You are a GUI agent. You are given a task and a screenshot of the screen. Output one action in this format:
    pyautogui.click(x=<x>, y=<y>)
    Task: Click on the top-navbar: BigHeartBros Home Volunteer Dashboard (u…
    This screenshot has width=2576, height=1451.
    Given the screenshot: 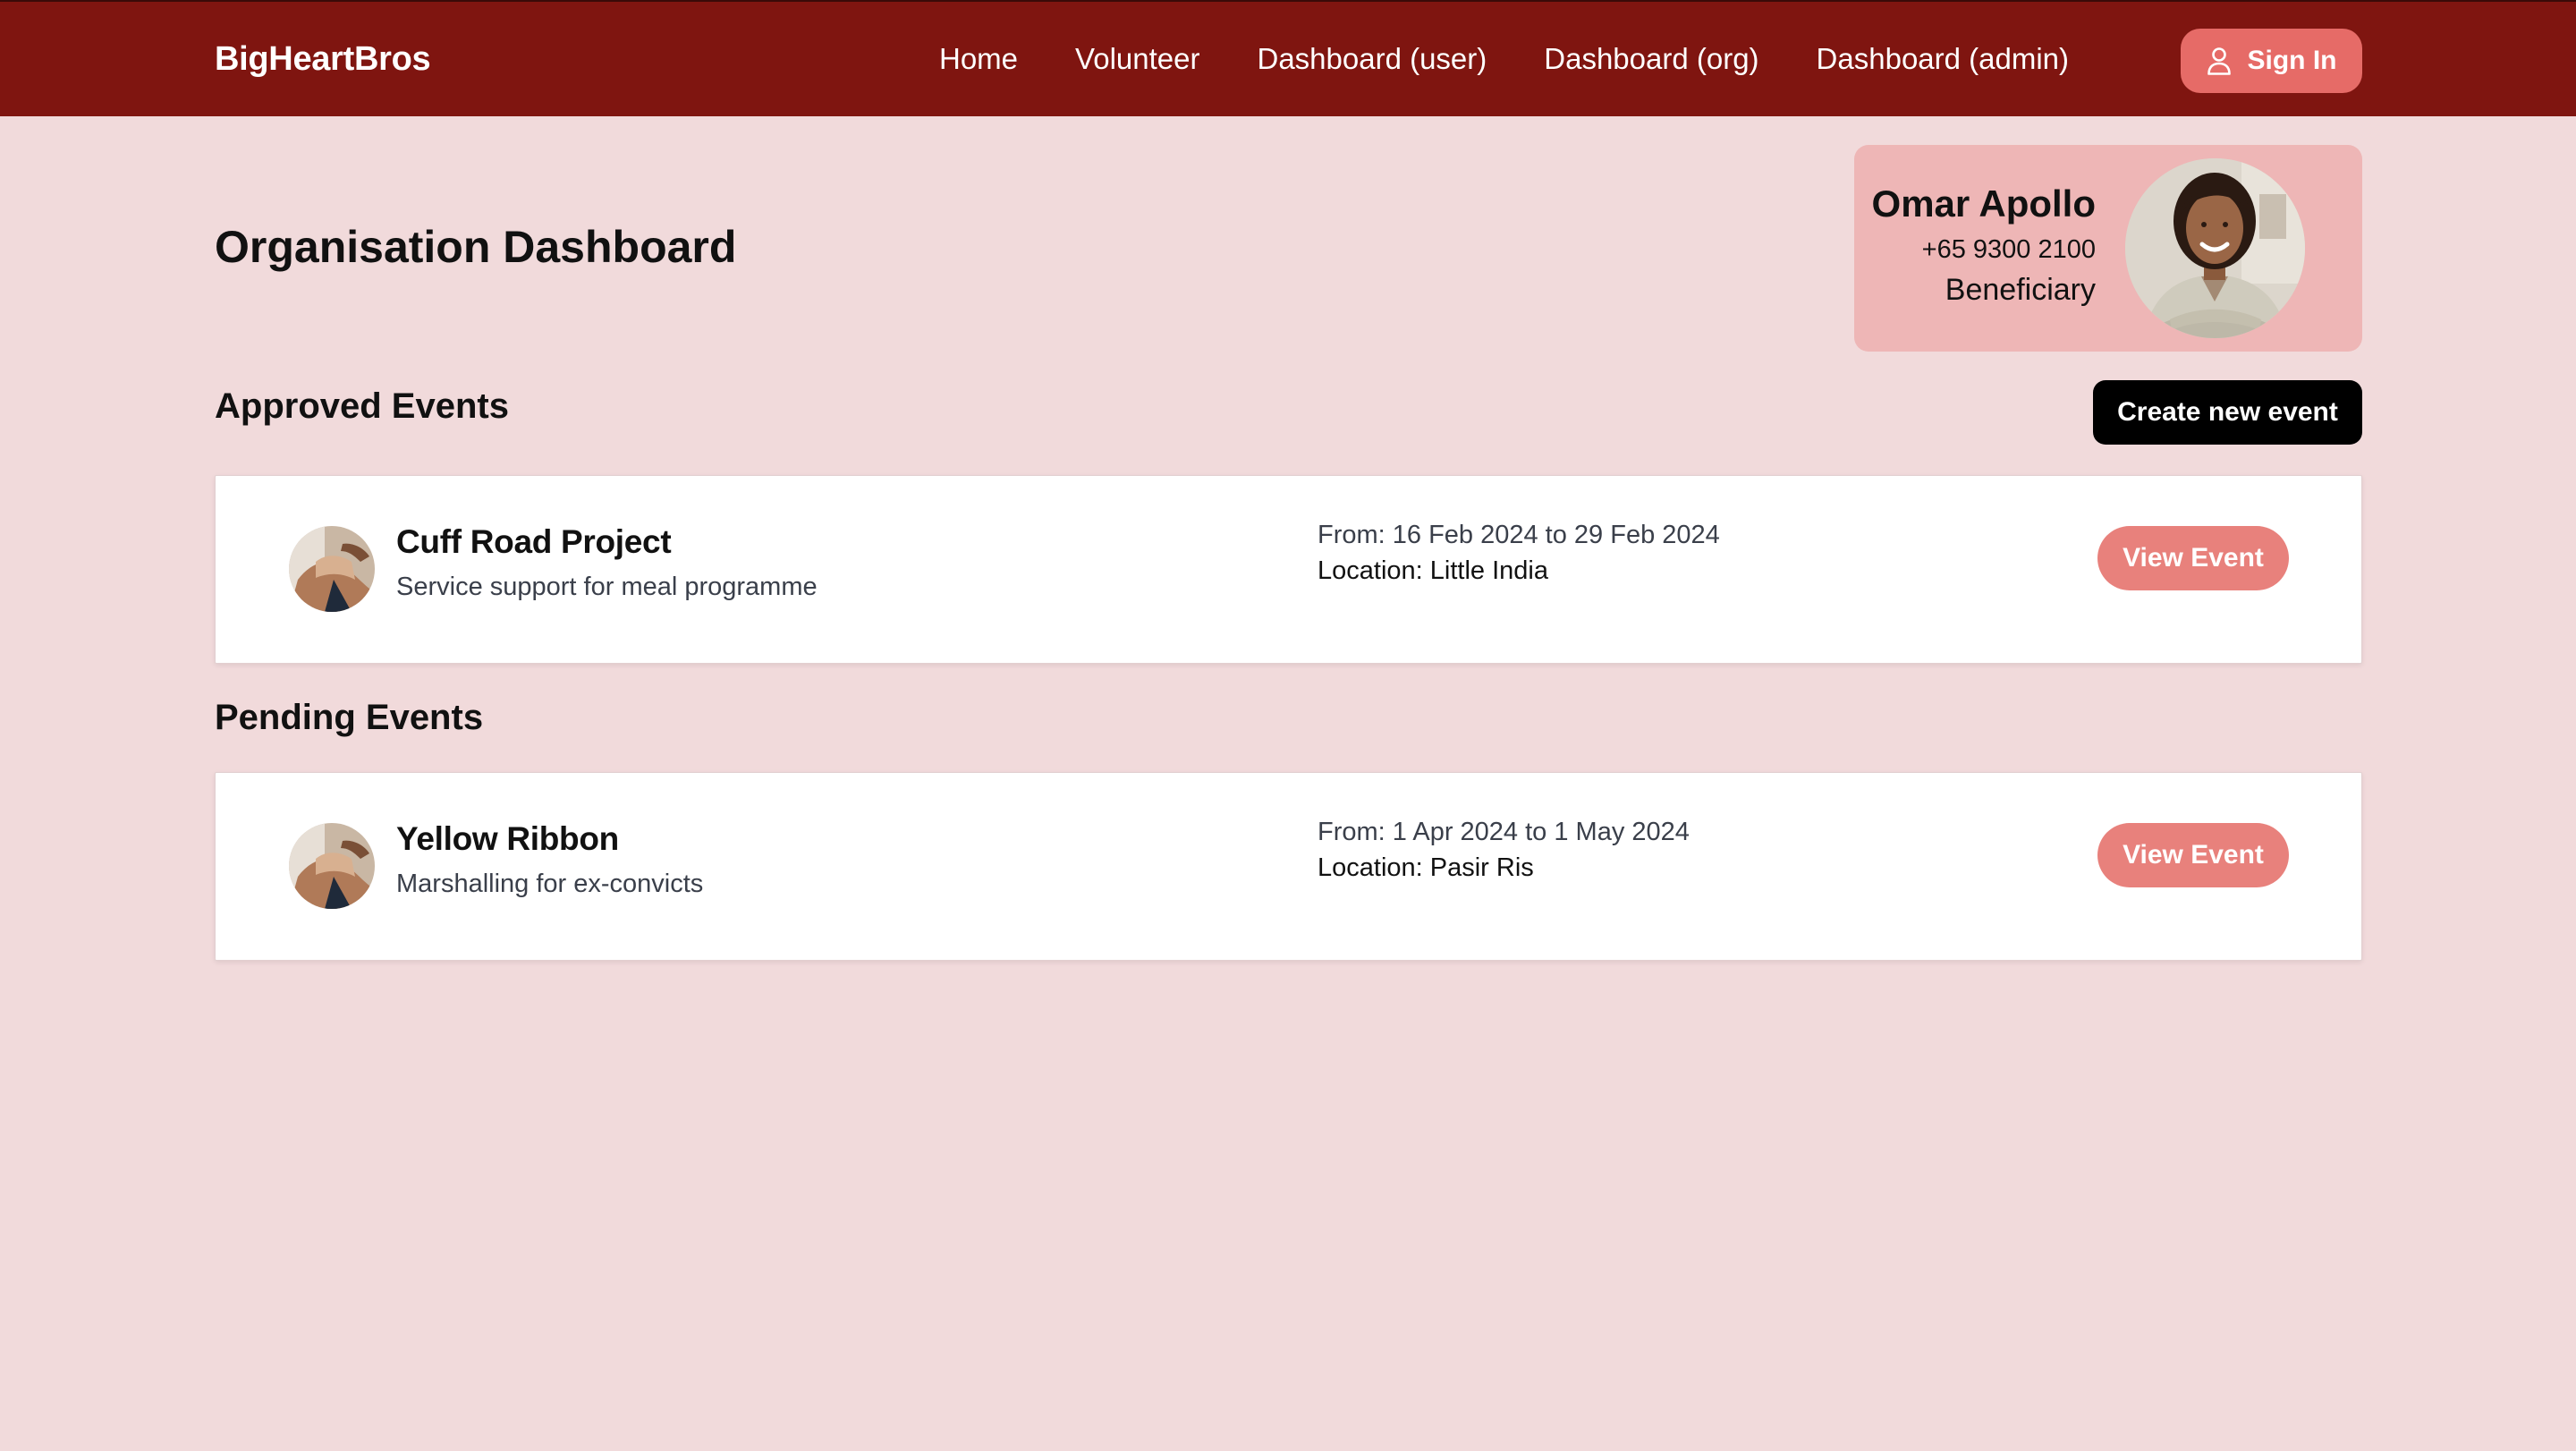 What is the action you would take?
    pyautogui.click(x=1288, y=58)
    